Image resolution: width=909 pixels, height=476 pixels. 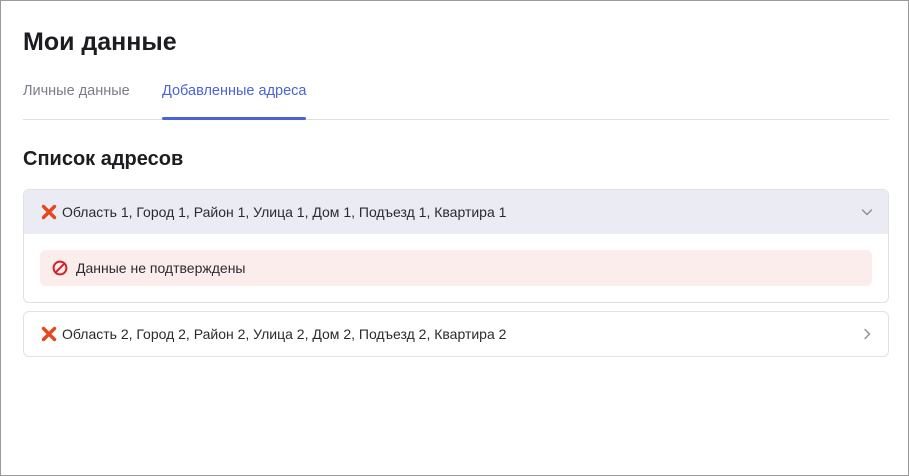 What do you see at coordinates (234, 118) in the screenshot?
I see `active-tab-indicator` at bounding box center [234, 118].